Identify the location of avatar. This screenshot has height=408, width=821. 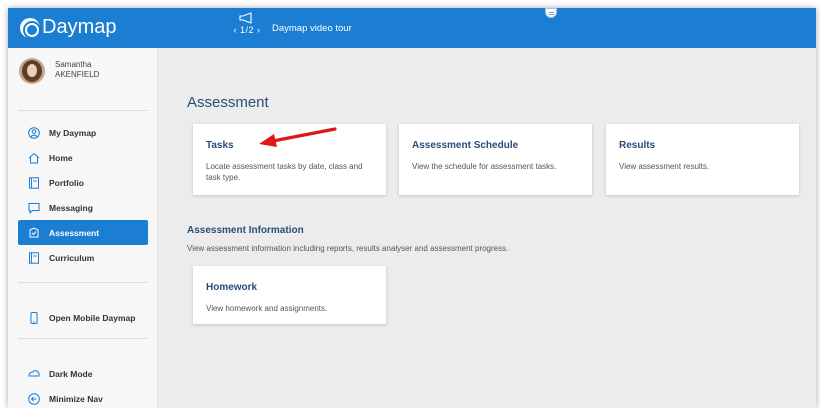
(32, 71).